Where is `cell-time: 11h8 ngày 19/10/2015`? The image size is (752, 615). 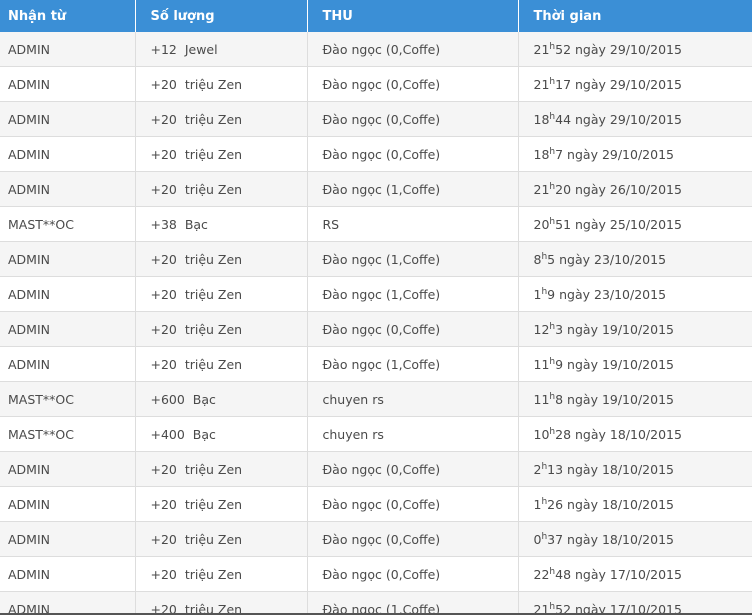 cell-time: 11h8 ngày 19/10/2015 is located at coordinates (635, 399).